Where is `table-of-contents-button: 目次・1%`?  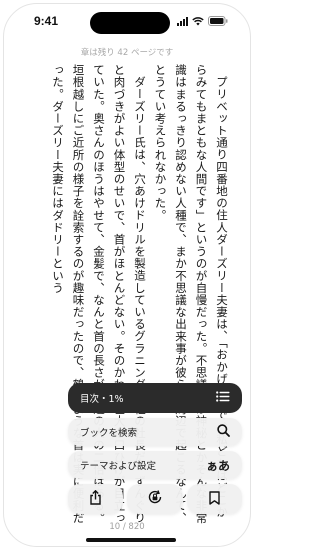 table-of-contents-button: 目次・1% is located at coordinates (155, 398).